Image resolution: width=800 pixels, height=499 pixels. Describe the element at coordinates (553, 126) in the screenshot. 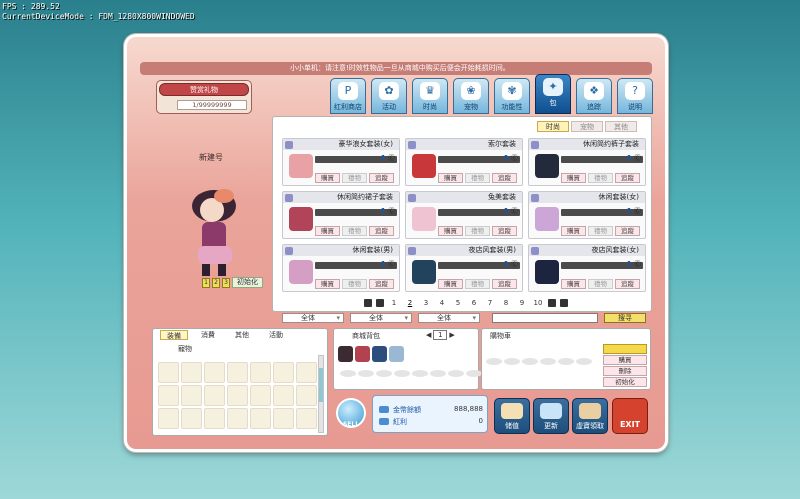

I see `subtab-fashion: 时尚` at that location.